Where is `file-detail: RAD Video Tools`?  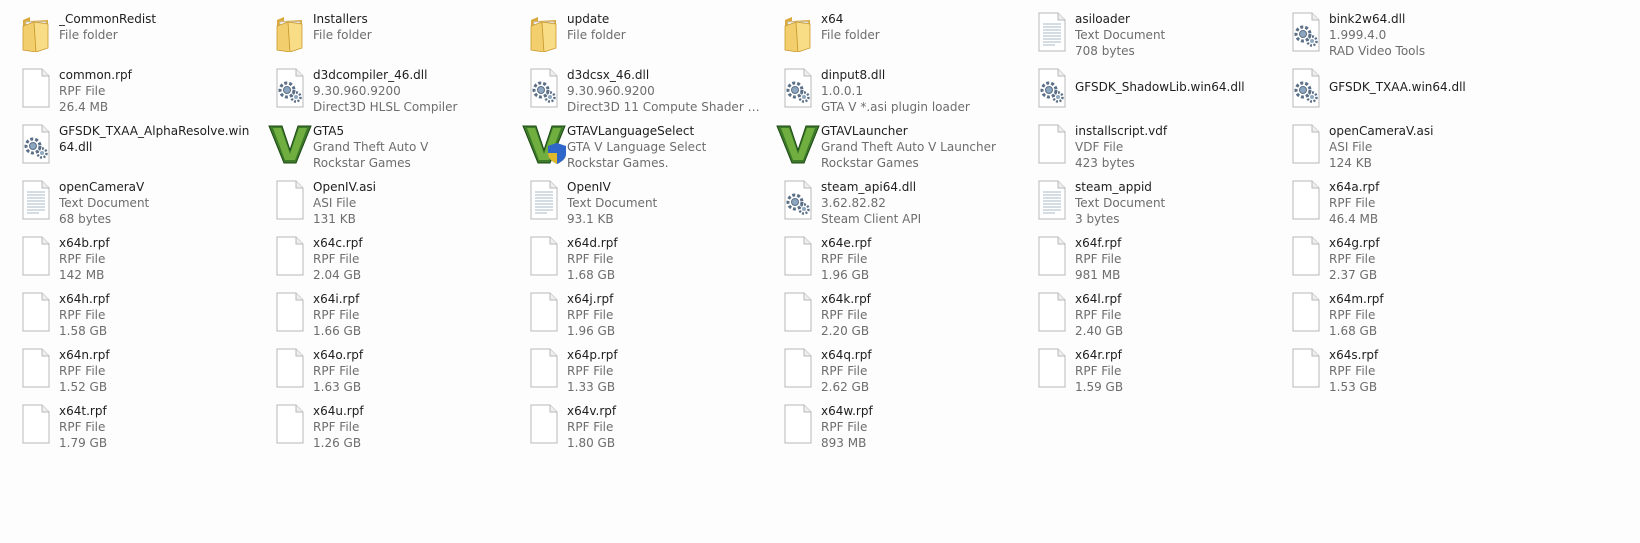
file-detail: RAD Video Tools is located at coordinates (1377, 51).